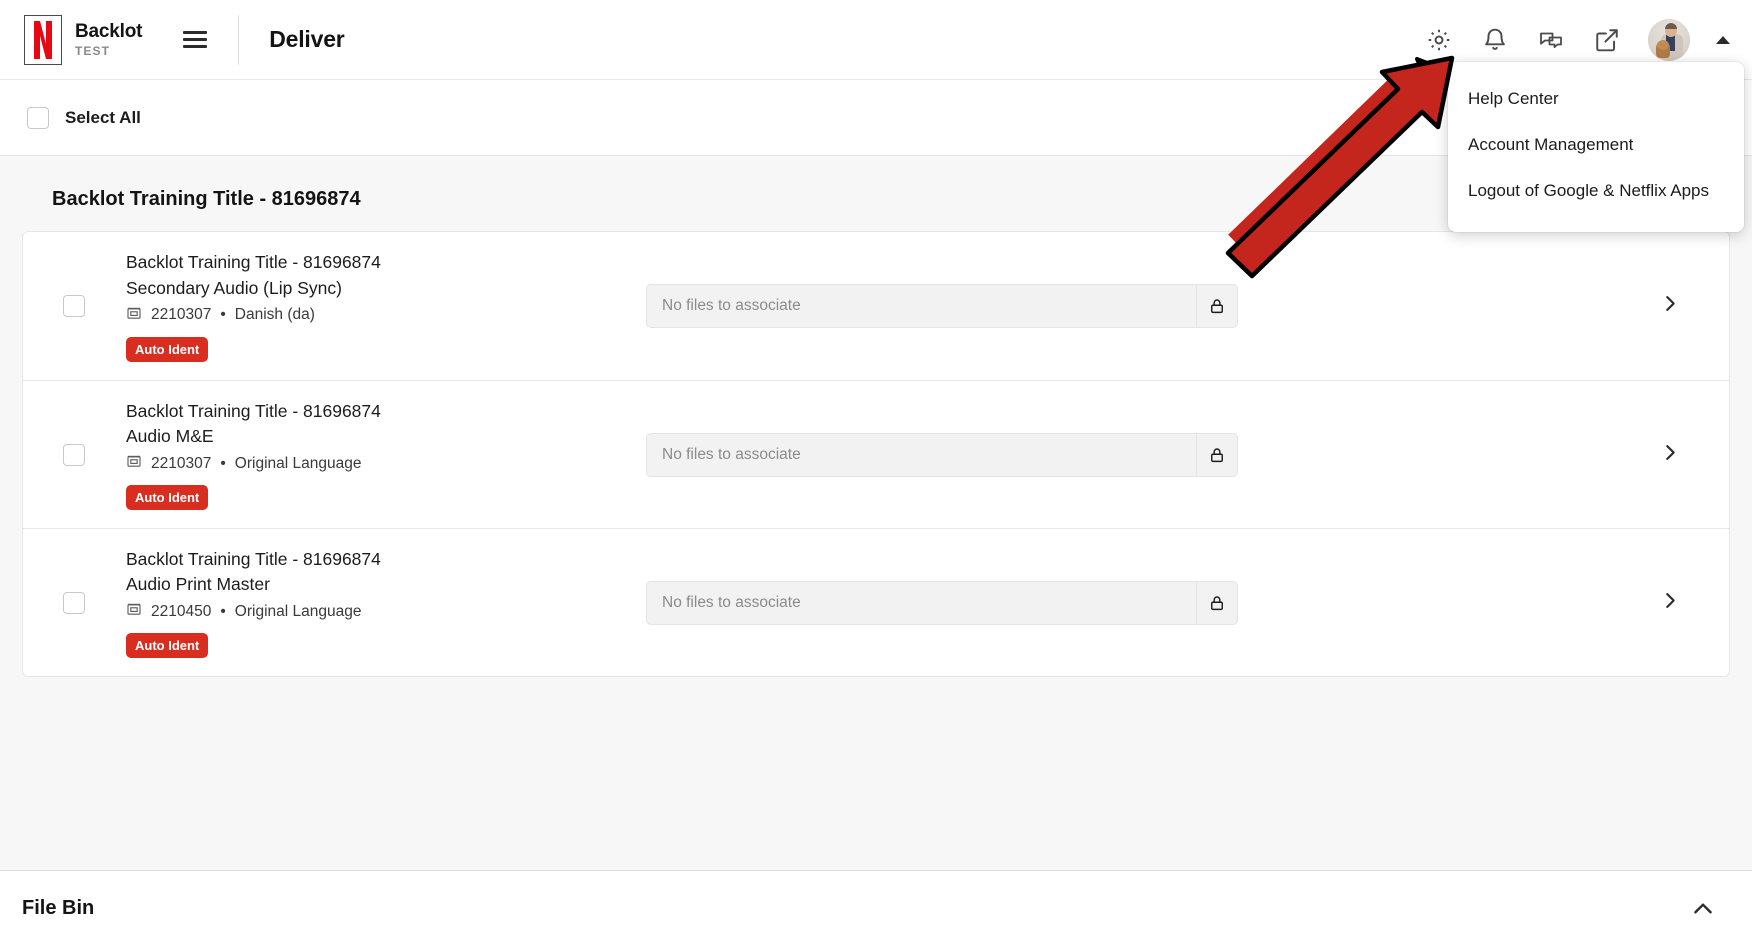 This screenshot has height=946, width=1752. What do you see at coordinates (1663, 44) in the screenshot?
I see `avatar-dog-head` at bounding box center [1663, 44].